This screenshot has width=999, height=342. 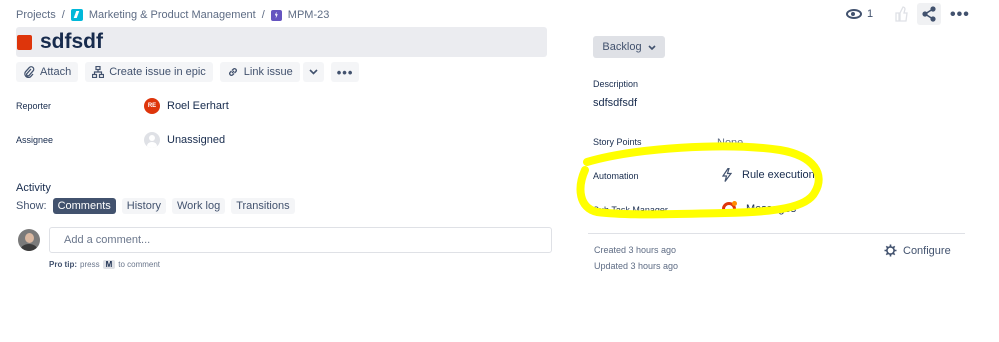 What do you see at coordinates (143, 206) in the screenshot?
I see `tab-history: History` at bounding box center [143, 206].